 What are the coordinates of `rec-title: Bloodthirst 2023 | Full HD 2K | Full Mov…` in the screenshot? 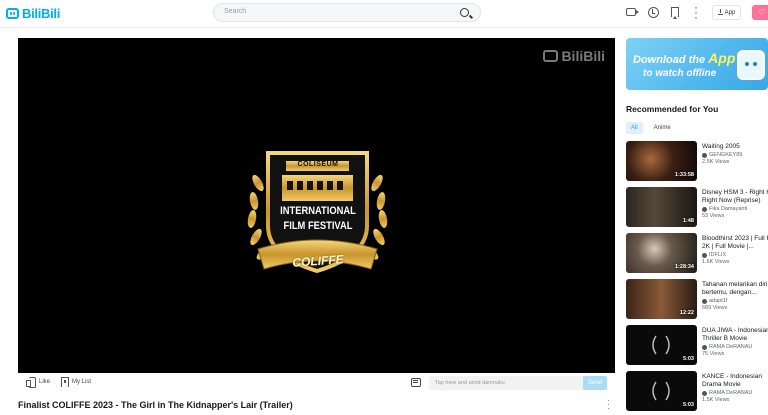 It's located at (735, 243).